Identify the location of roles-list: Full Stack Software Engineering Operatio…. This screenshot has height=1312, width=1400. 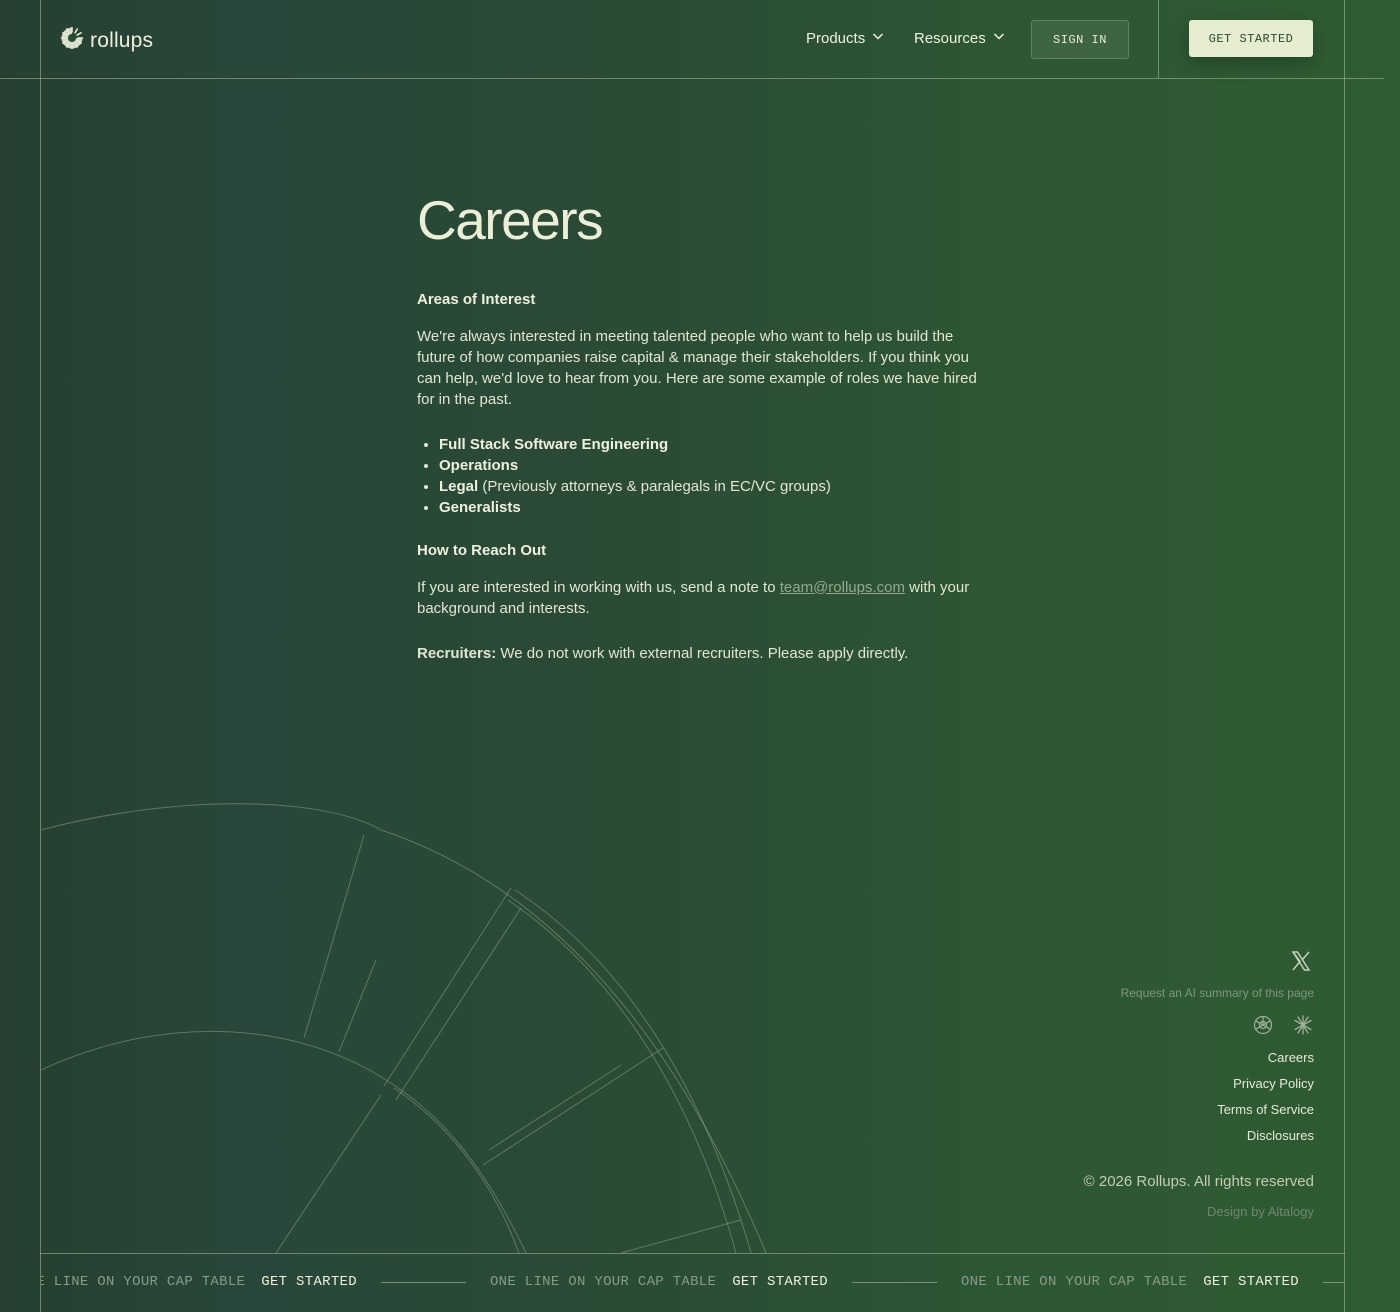
(697, 476).